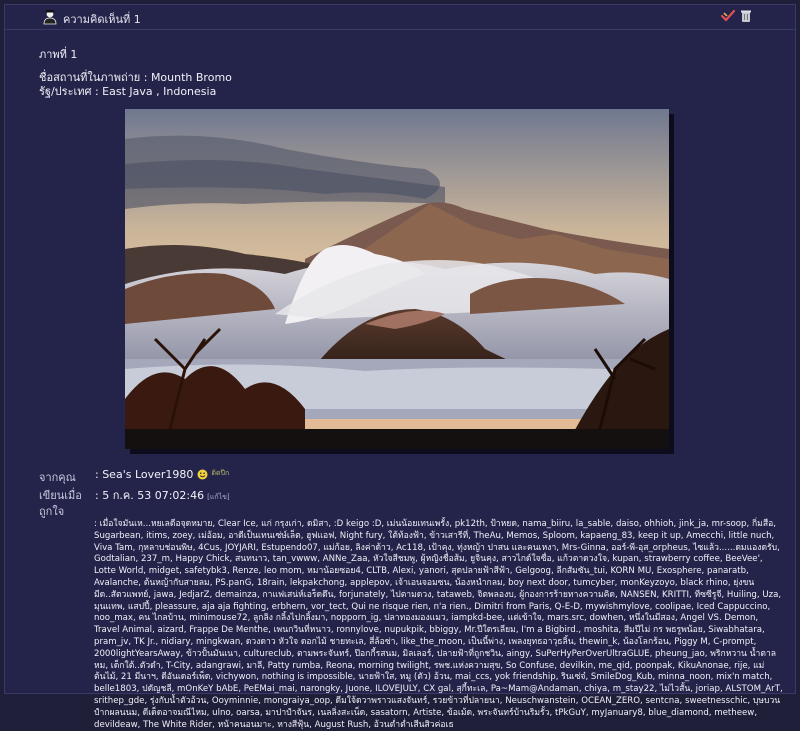  Describe the element at coordinates (728, 16) in the screenshot. I see `like-check-icon` at that location.